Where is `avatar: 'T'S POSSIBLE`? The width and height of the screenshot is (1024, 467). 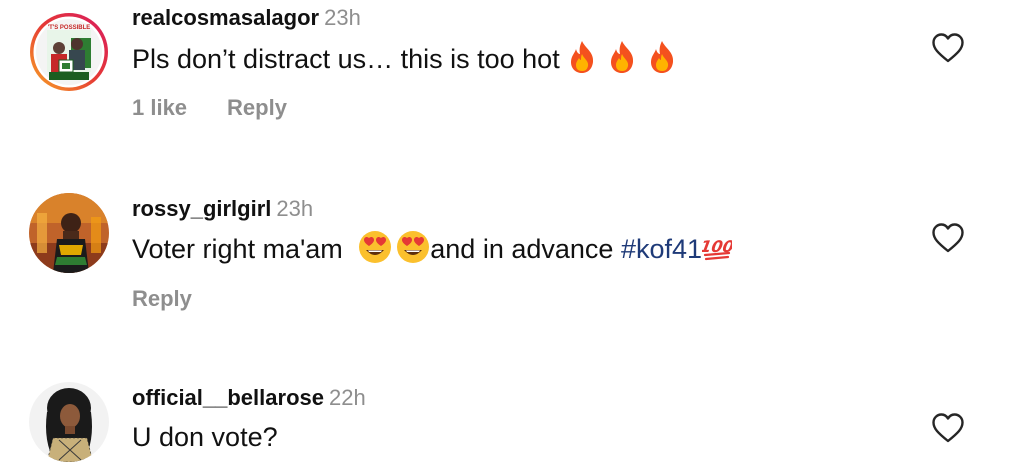 avatar: 'T'S POSSIBLE is located at coordinates (69, 52).